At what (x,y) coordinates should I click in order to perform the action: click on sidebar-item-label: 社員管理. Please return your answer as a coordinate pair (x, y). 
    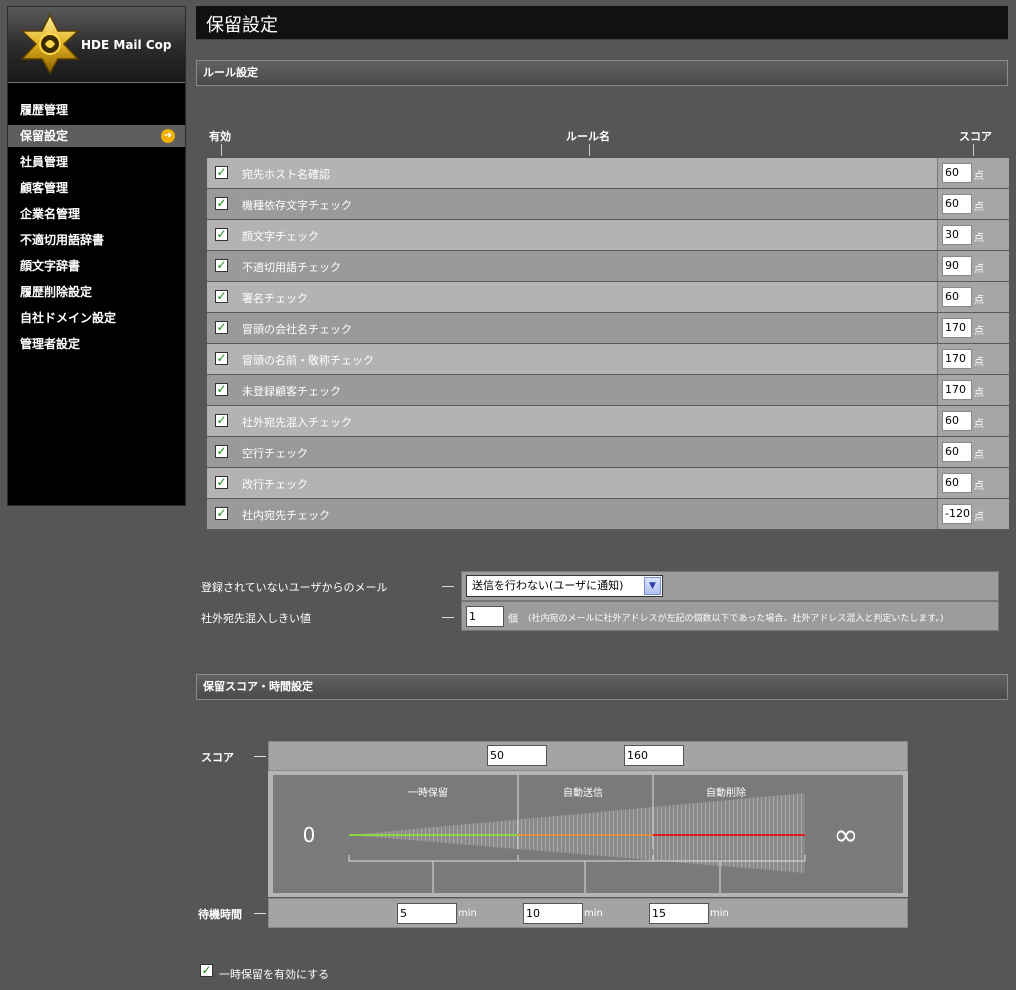
    Looking at the image, I should click on (44, 162).